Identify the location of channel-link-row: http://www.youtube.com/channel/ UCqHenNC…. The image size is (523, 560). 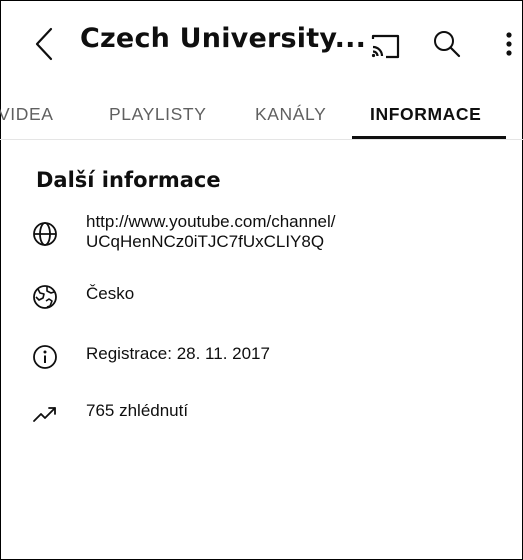
(183, 232).